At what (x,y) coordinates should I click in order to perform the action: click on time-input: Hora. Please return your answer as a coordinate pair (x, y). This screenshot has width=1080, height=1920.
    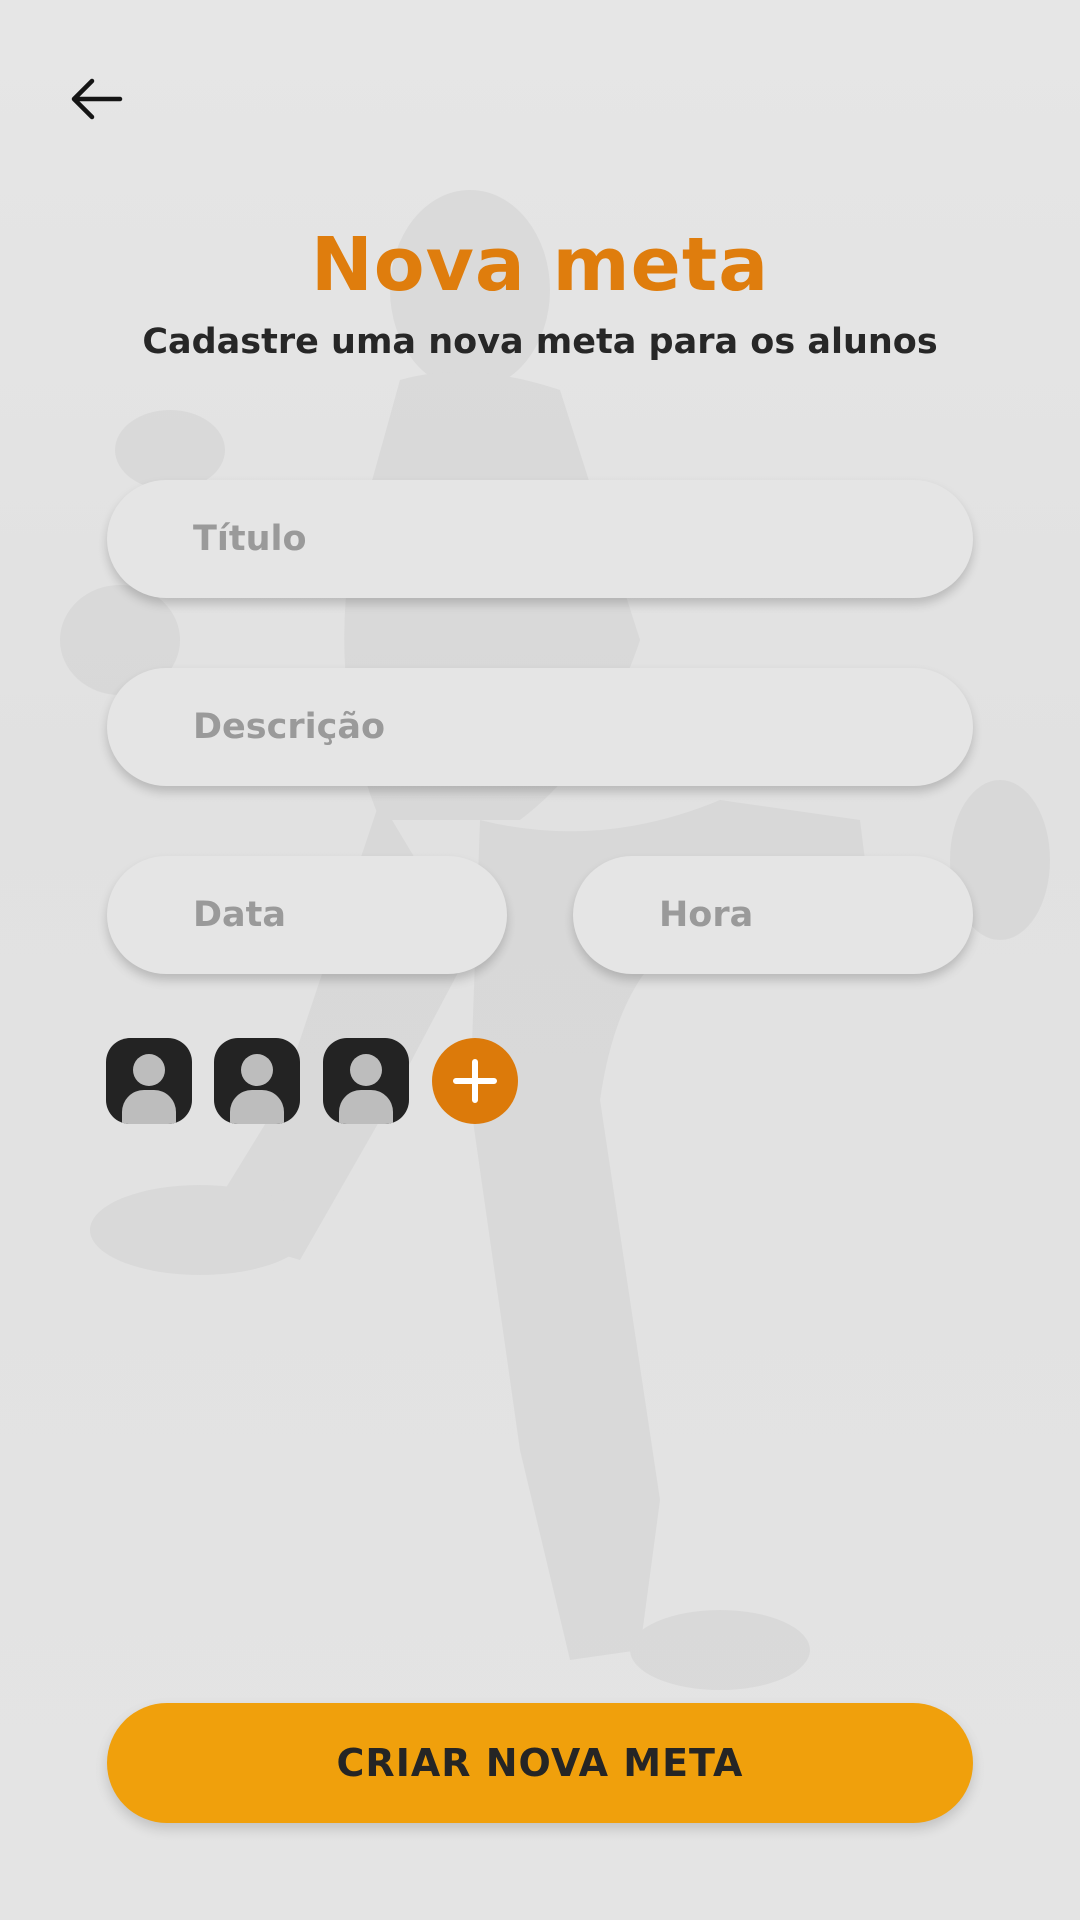
    Looking at the image, I should click on (773, 915).